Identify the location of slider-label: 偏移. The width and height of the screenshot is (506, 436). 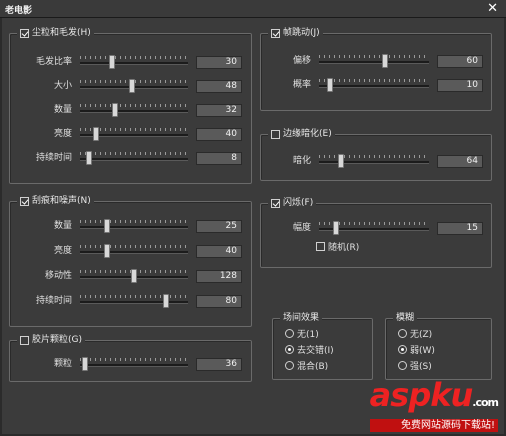
(301, 61).